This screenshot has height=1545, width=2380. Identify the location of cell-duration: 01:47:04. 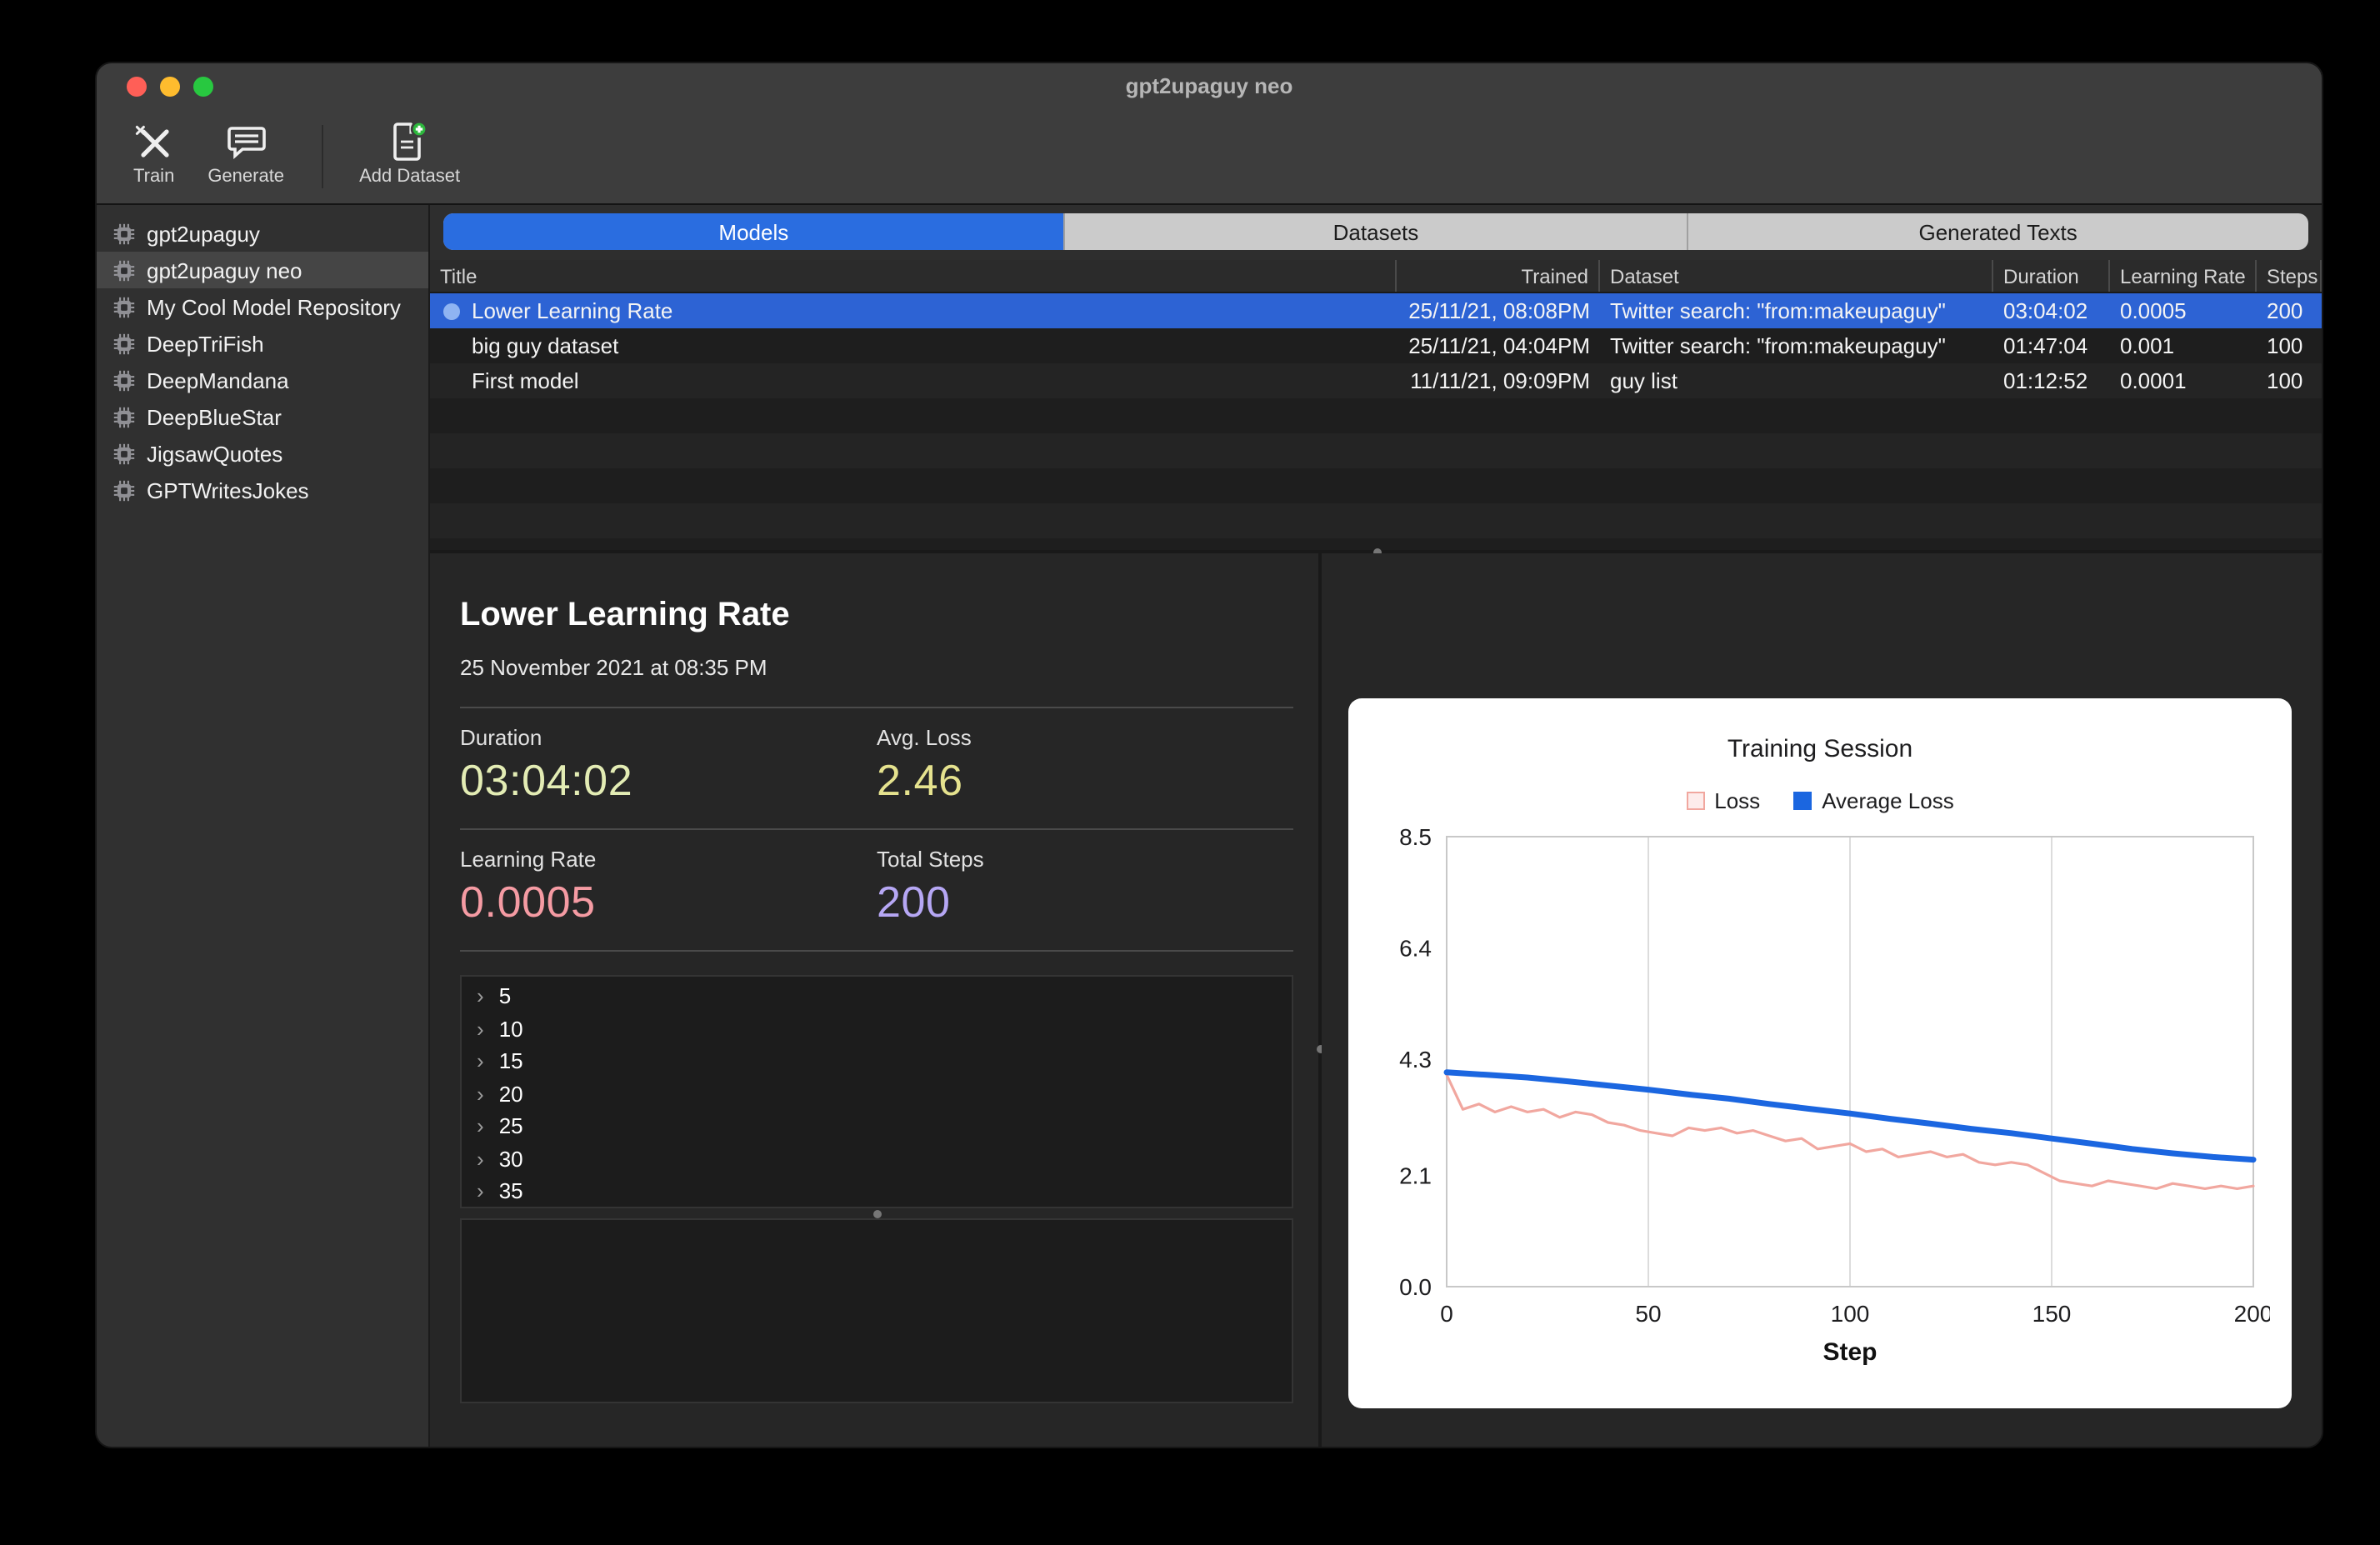
(2045, 345).